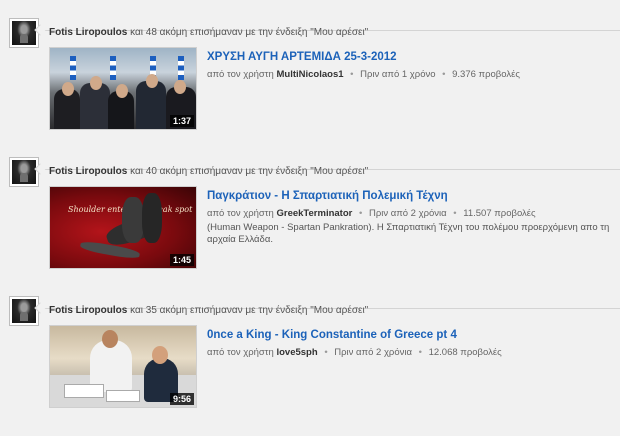 Image resolution: width=620 pixels, height=436 pixels. What do you see at coordinates (398, 74) in the screenshot?
I see `upload-age: Πριν από 1 χρόνο` at bounding box center [398, 74].